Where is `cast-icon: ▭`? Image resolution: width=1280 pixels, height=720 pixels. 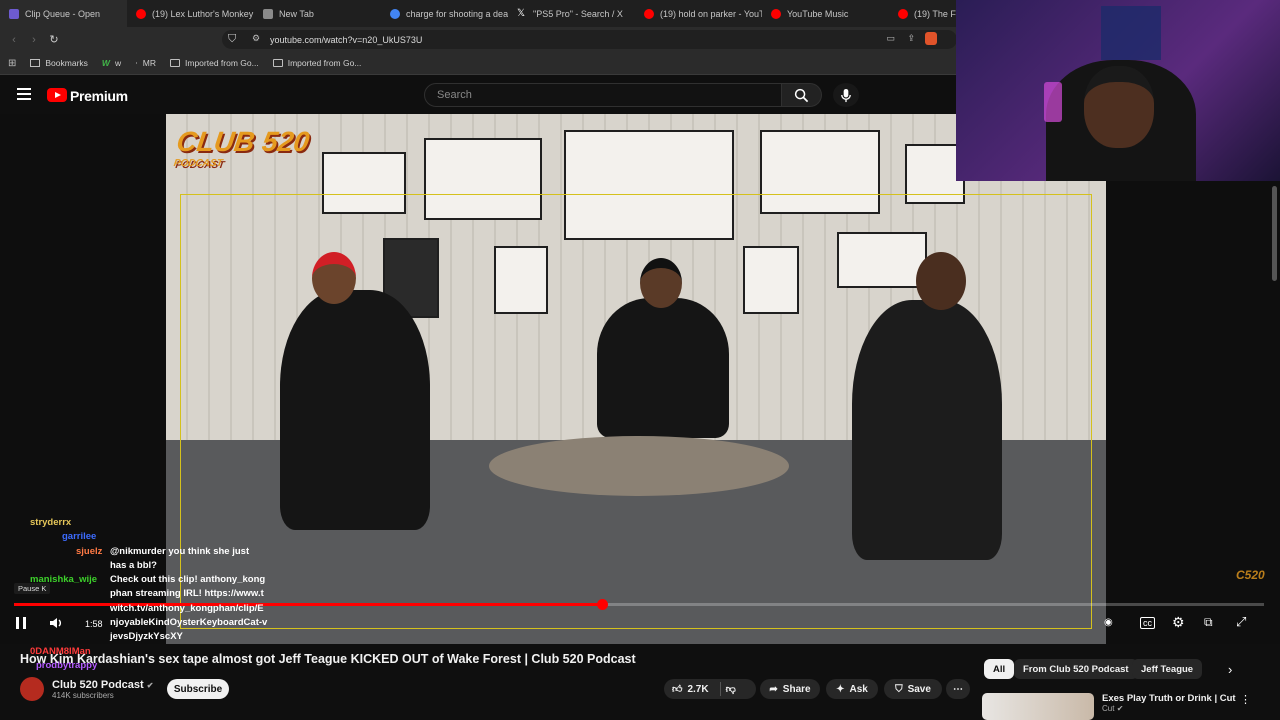 cast-icon: ▭ is located at coordinates (890, 38).